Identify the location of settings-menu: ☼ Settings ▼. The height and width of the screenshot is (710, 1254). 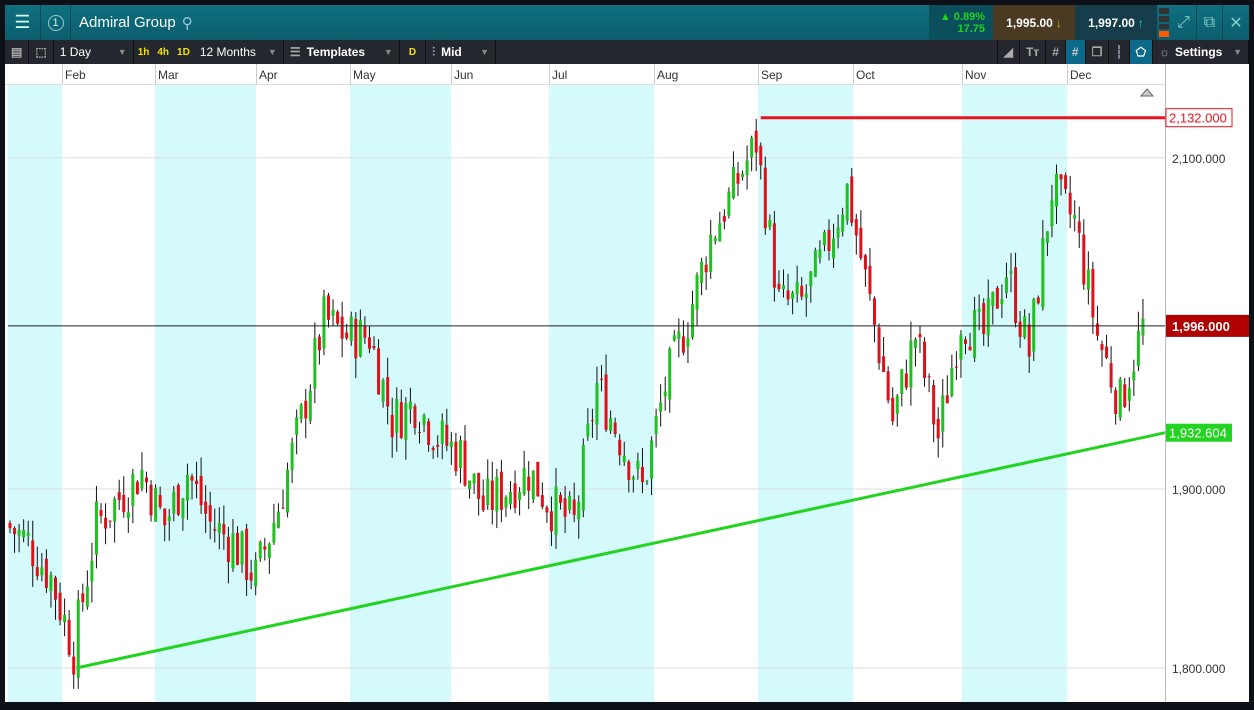
(1201, 52).